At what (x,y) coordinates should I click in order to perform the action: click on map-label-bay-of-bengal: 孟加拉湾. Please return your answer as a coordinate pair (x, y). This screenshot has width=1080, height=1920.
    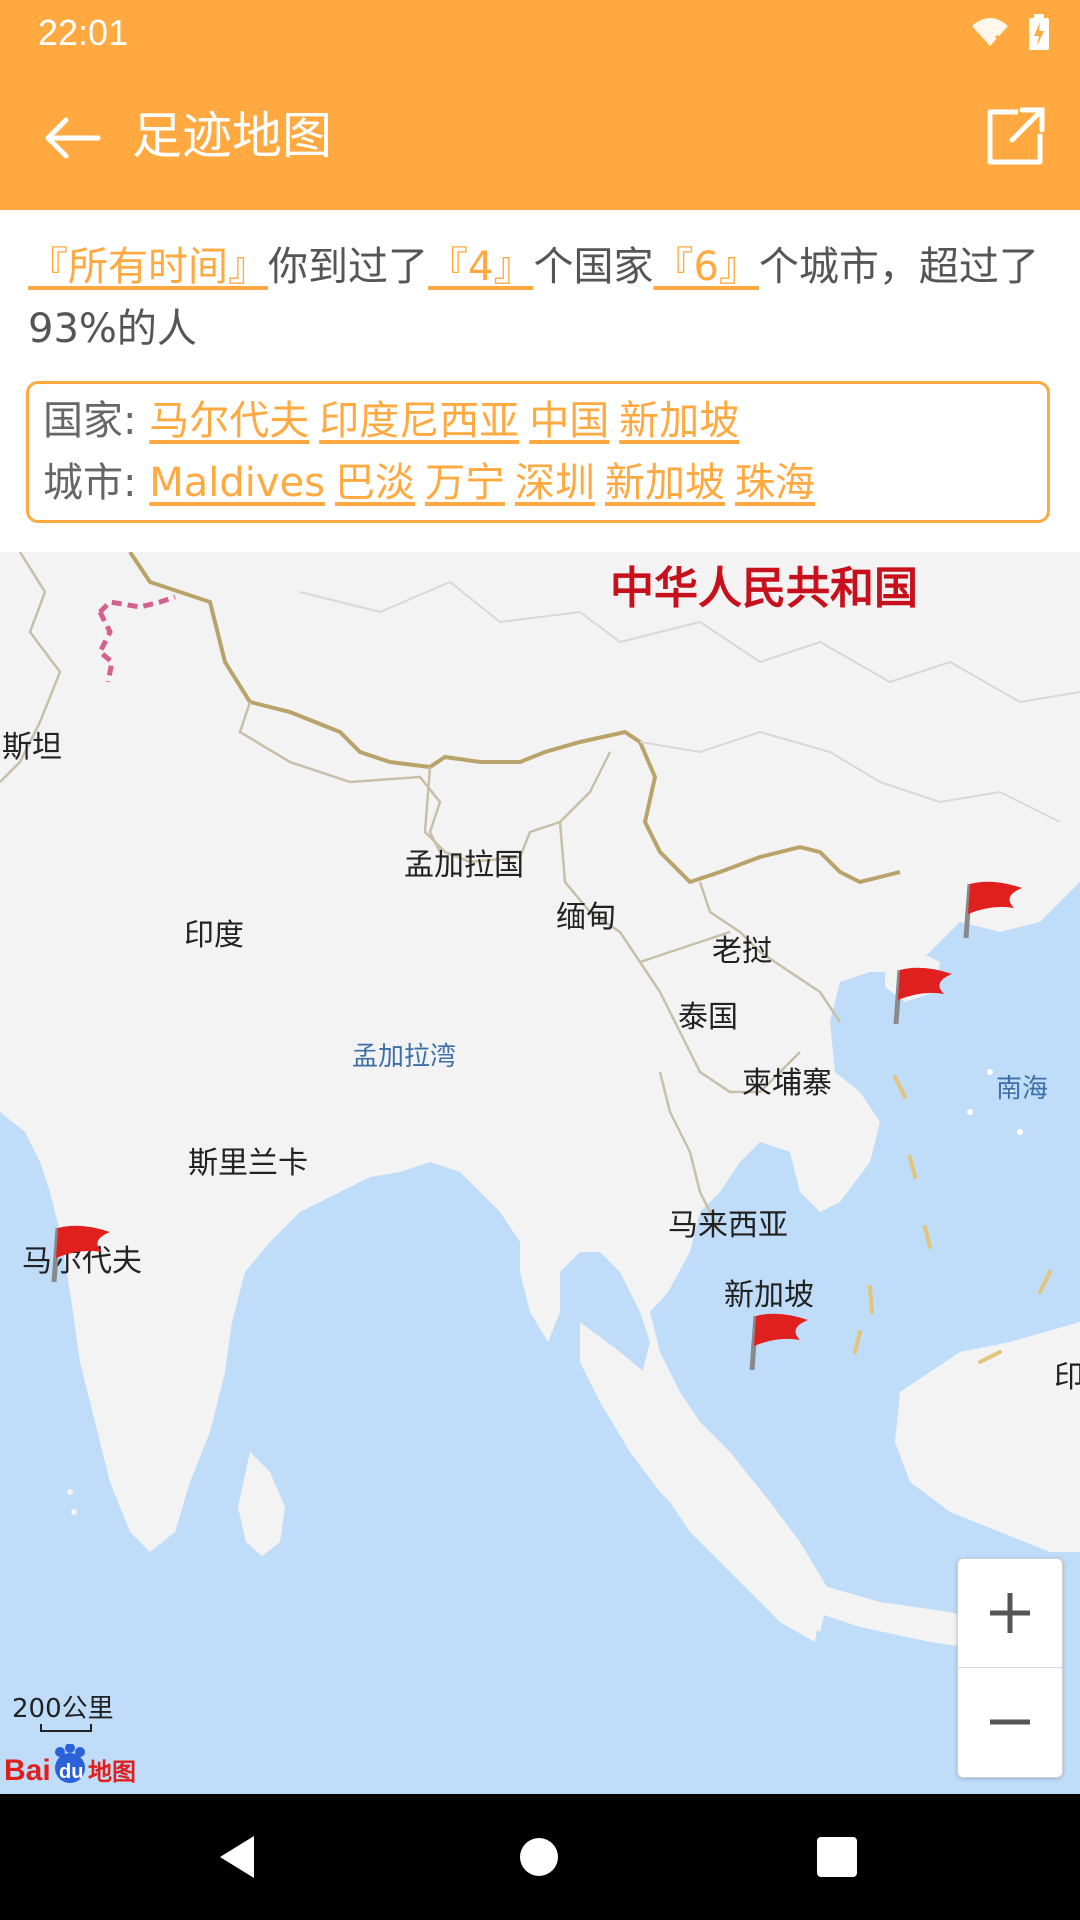
    Looking at the image, I should click on (404, 1056).